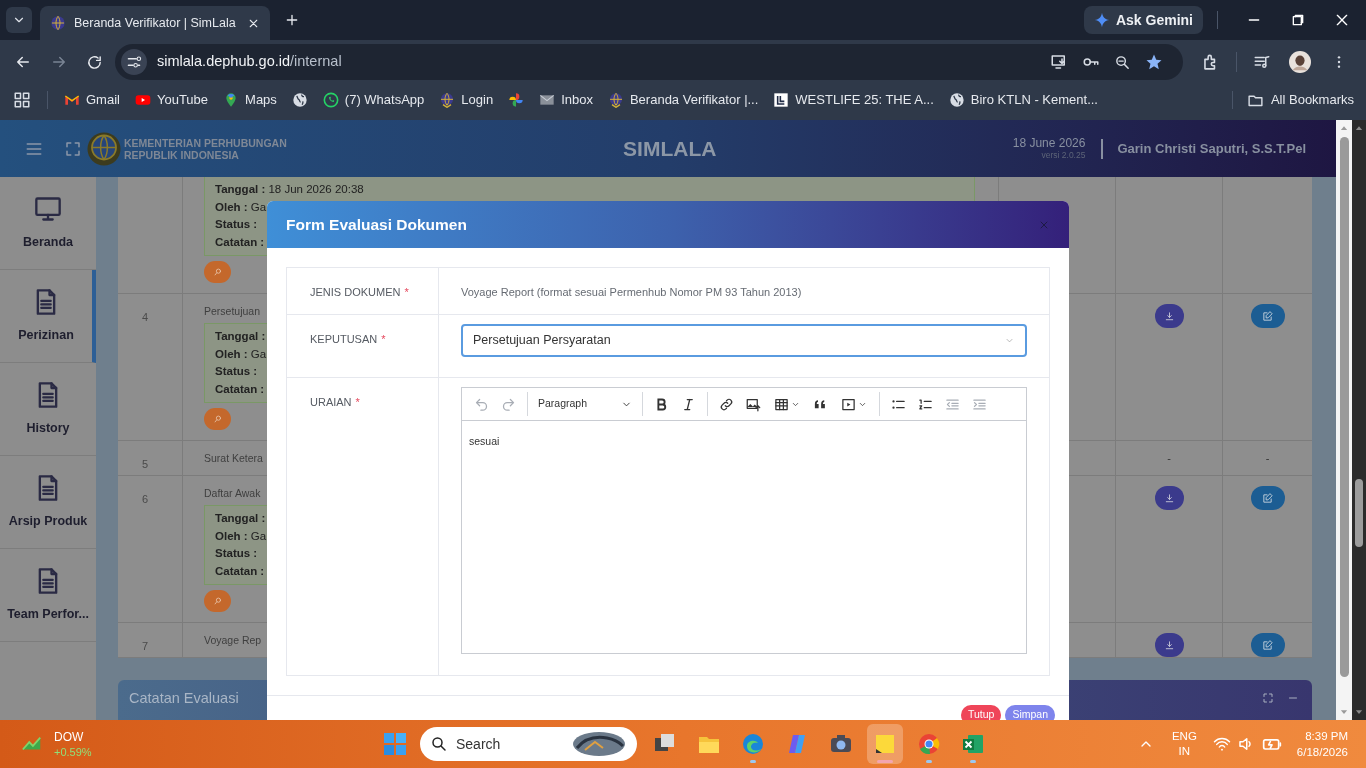 This screenshot has width=1366, height=768. I want to click on expand-icon, so click(1268, 698).